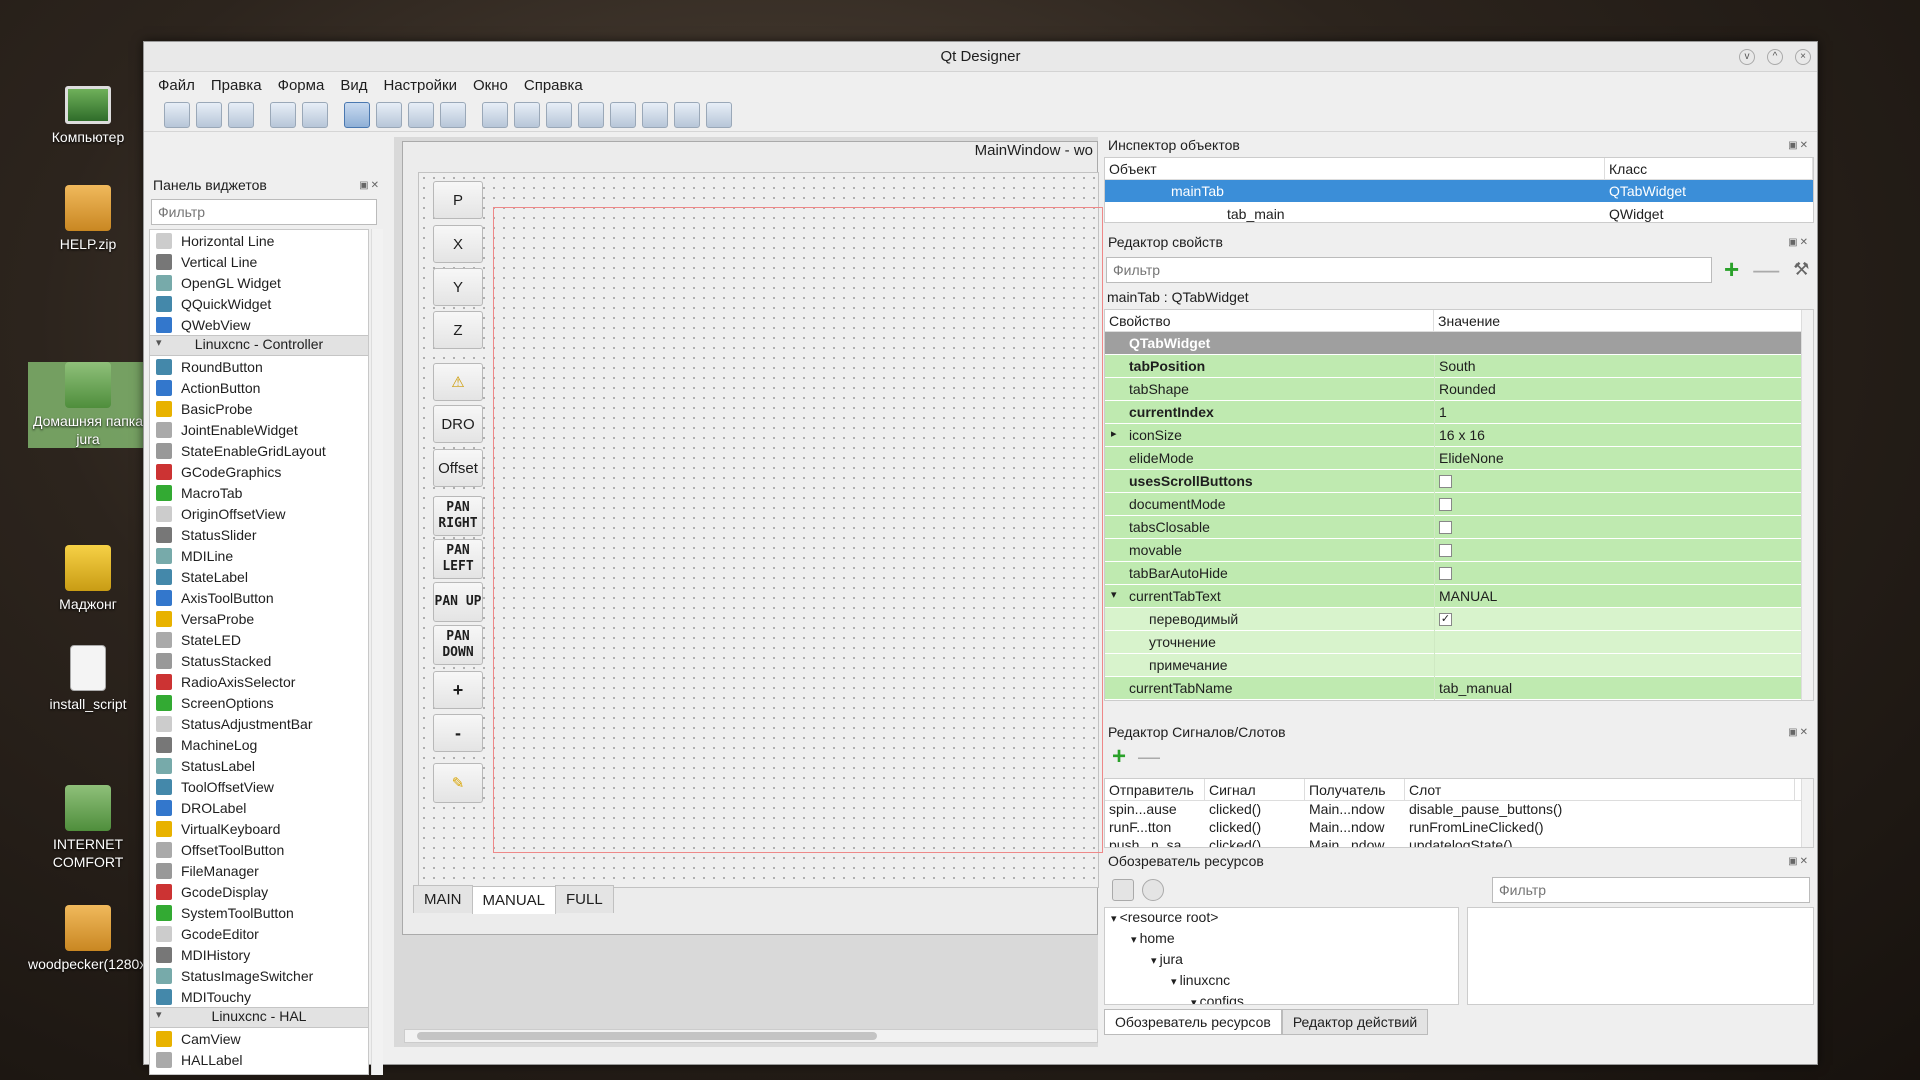 This screenshot has width=1920, height=1080. What do you see at coordinates (259, 933) in the screenshot?
I see `widget-list-item: GcodeEditor` at bounding box center [259, 933].